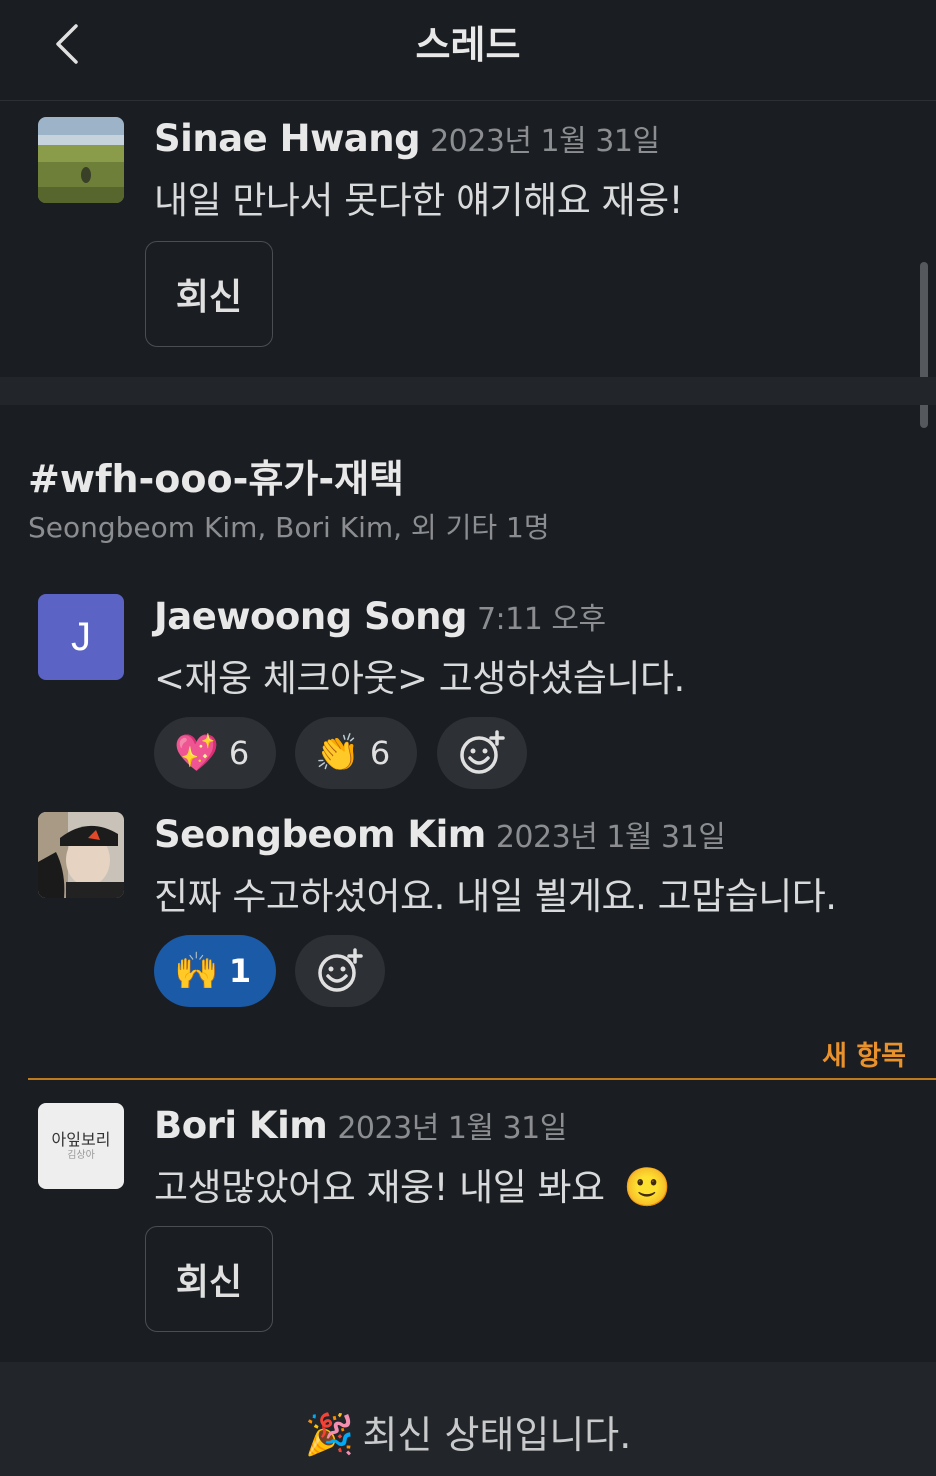 The width and height of the screenshot is (936, 1476). I want to click on person-avatar-image, so click(81, 855).